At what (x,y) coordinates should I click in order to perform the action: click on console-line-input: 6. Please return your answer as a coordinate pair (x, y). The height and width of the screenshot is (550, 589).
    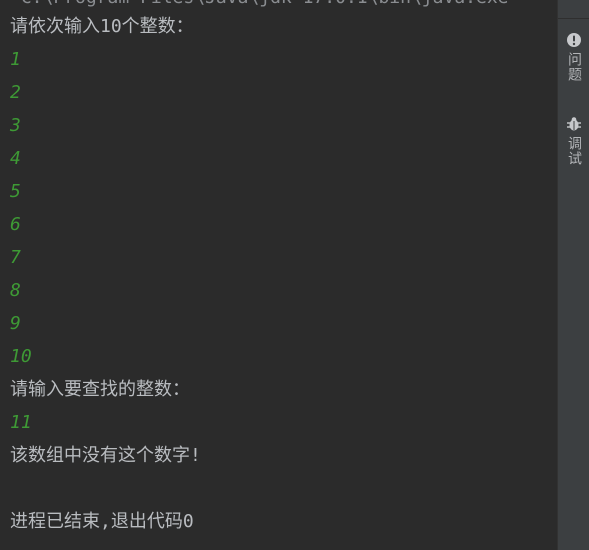
    Looking at the image, I should click on (15, 224).